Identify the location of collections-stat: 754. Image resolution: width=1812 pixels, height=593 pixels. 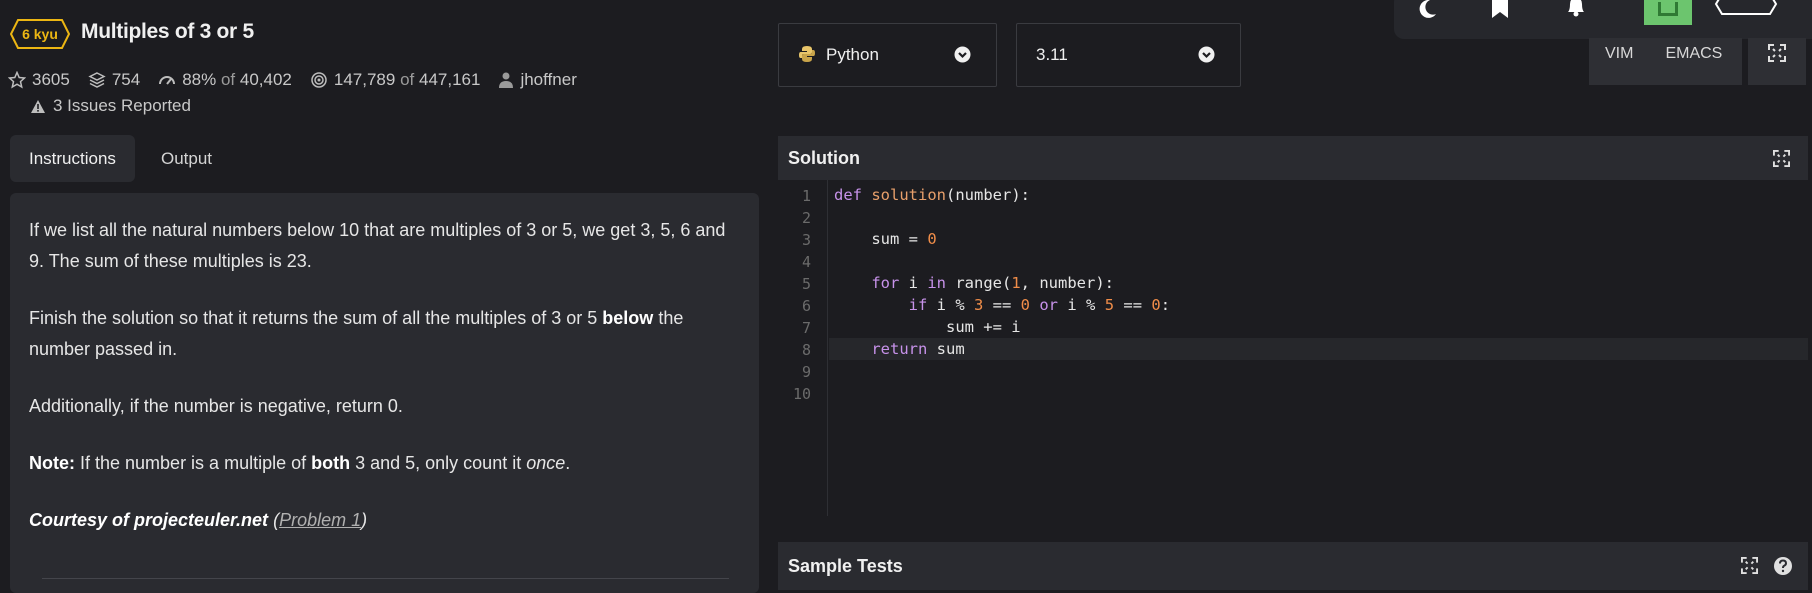
(114, 80).